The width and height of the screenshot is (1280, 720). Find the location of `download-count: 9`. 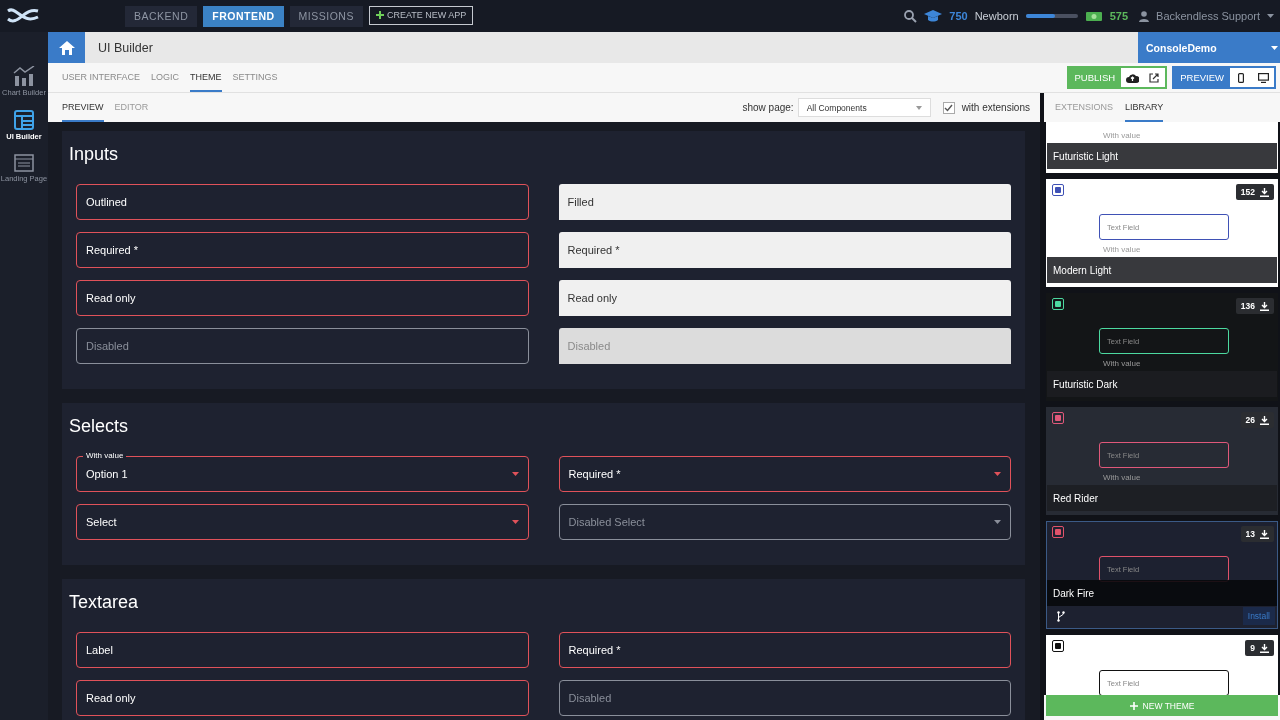

download-count: 9 is located at coordinates (1259, 648).